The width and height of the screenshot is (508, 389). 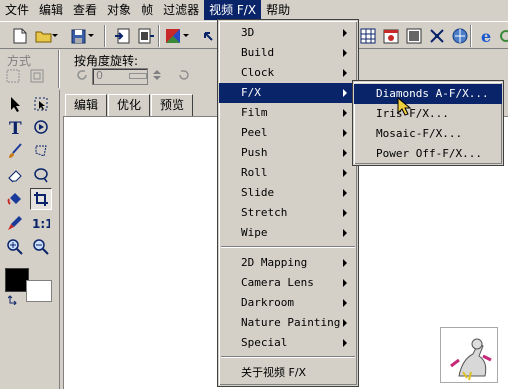 What do you see at coordinates (254, 232) in the screenshot?
I see `menu-item-label: Wipe` at bounding box center [254, 232].